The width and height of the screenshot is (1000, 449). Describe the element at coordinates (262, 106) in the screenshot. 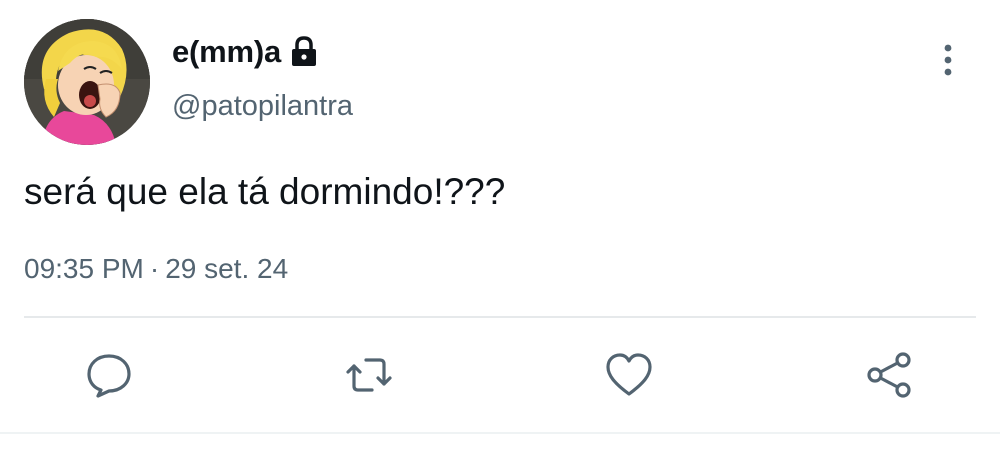

I see `author-handle: @patopilantra` at that location.